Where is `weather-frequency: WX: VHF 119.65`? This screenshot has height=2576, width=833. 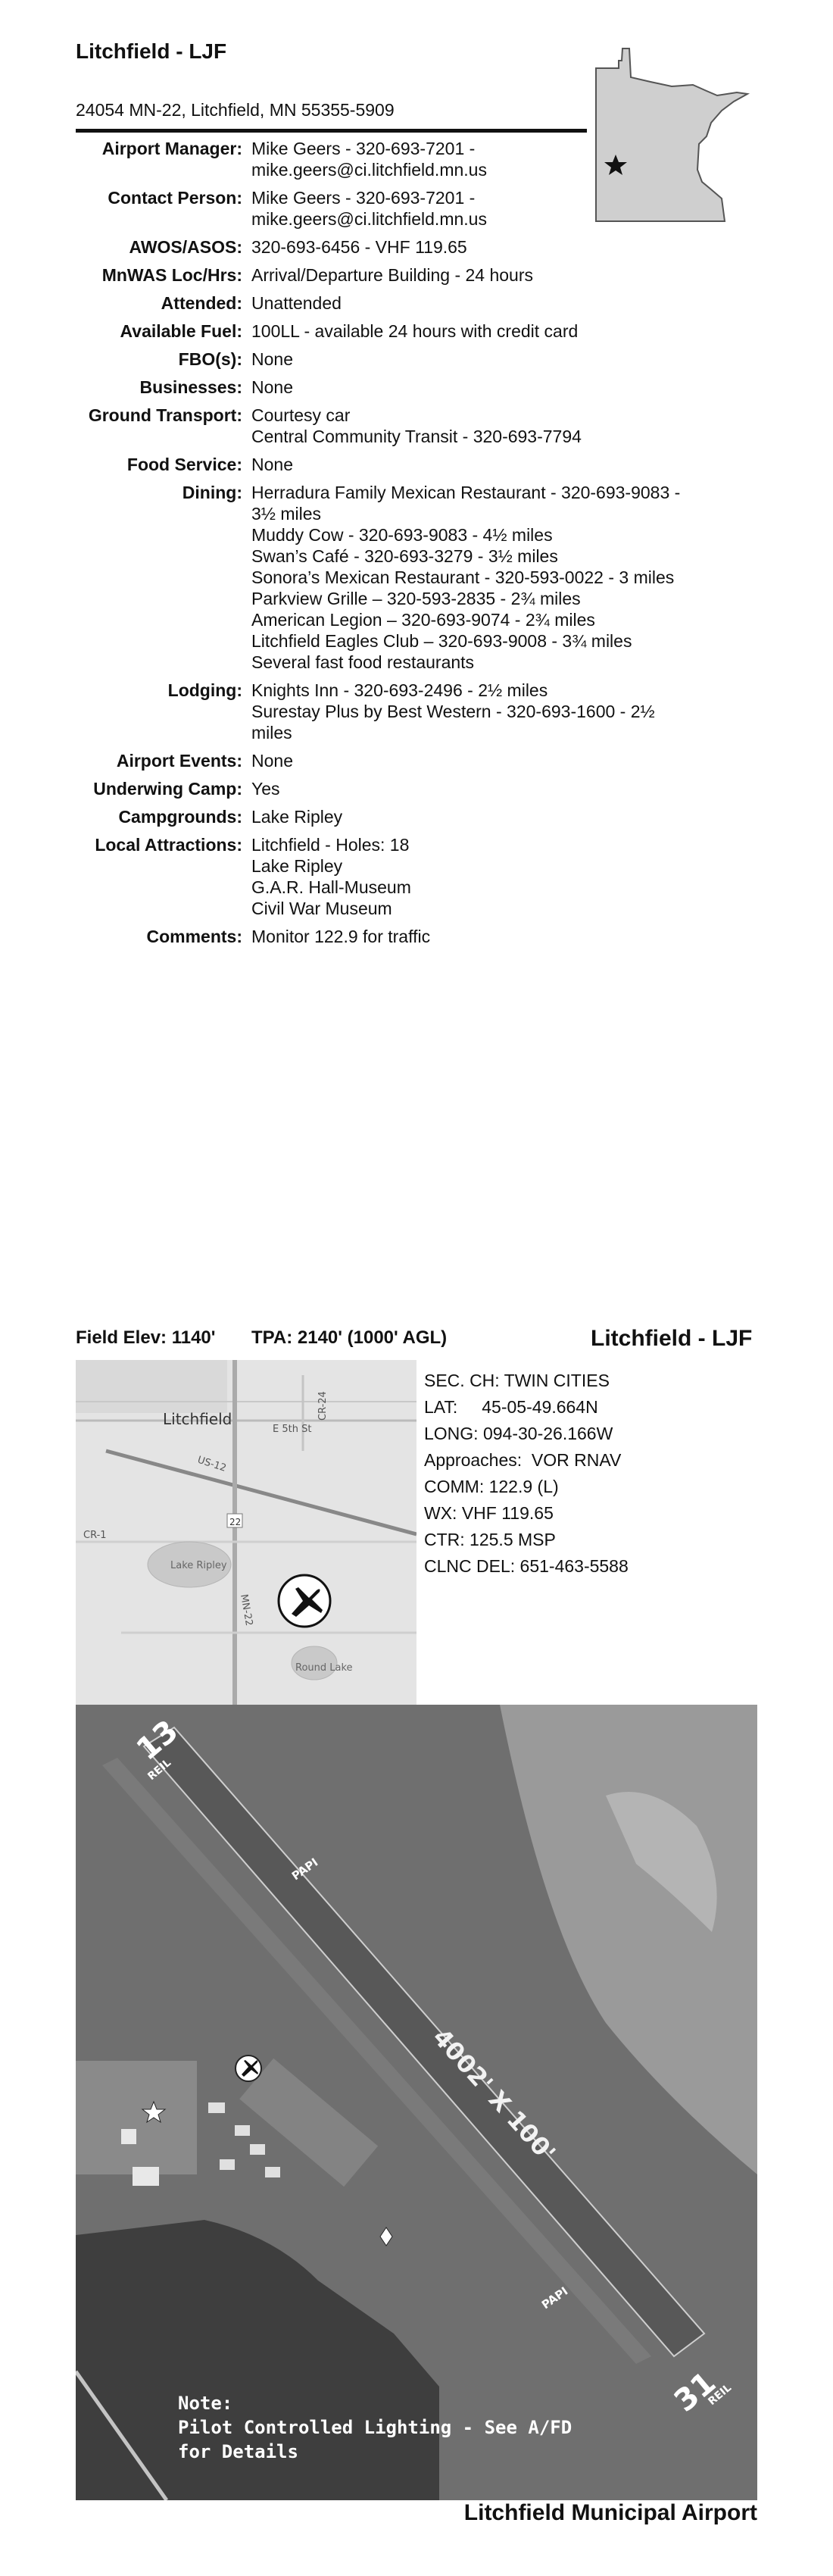
weather-frequency: WX: VHF 119.65 is located at coordinates (489, 1513).